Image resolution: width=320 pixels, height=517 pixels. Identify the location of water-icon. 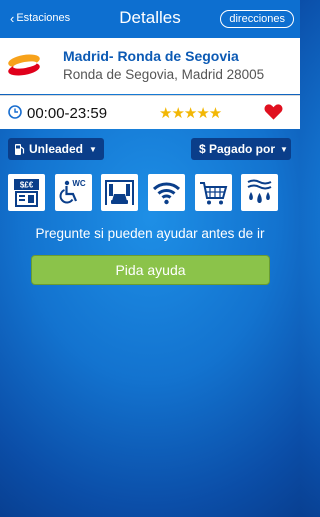
(259, 191).